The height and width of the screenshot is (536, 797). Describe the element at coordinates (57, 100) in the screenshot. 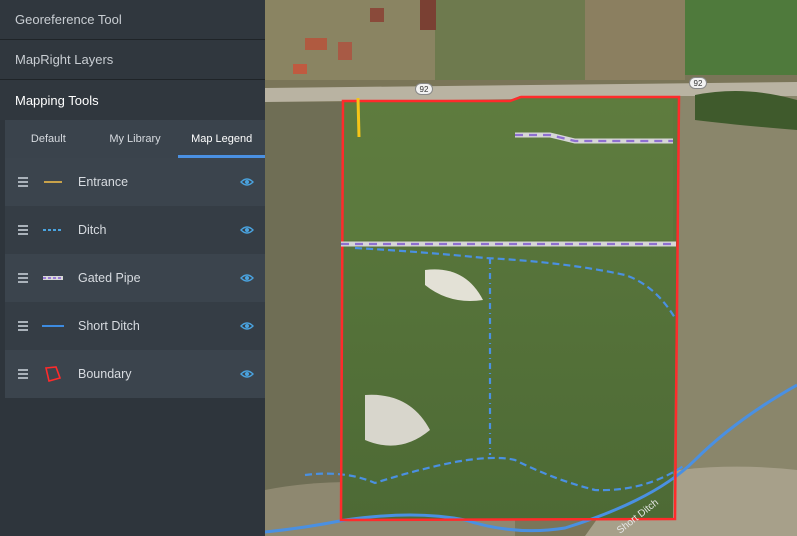

I see `section-label: Mapping Tools` at that location.